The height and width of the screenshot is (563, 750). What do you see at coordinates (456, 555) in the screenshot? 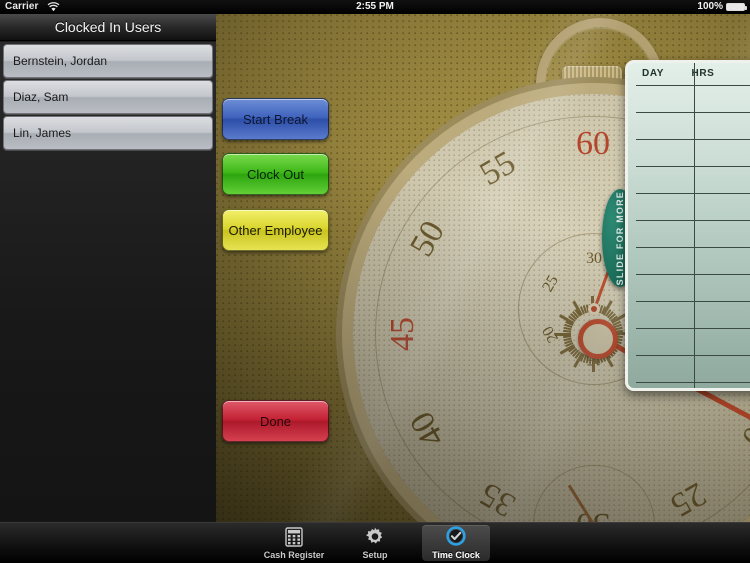
I see `tab-label: Time Clock` at bounding box center [456, 555].